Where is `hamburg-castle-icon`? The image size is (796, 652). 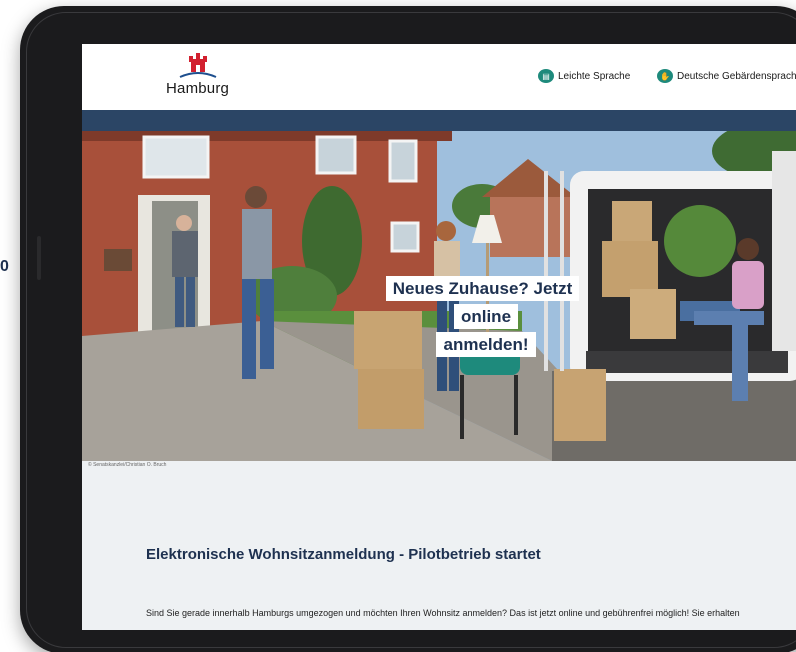
hamburg-castle-icon is located at coordinates (198, 65).